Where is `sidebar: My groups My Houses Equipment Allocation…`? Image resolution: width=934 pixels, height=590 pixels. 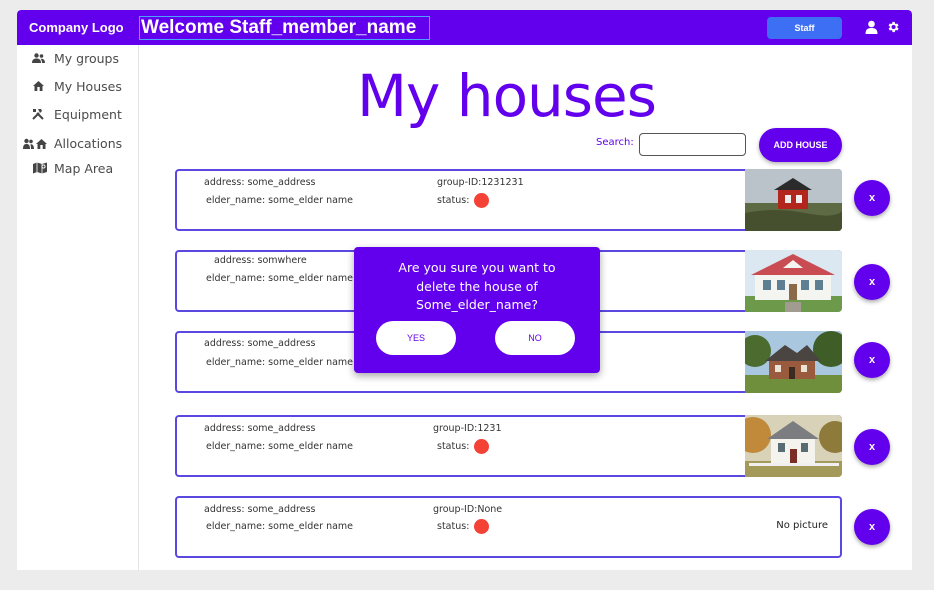
sidebar: My groups My Houses Equipment Allocation… is located at coordinates (78, 307).